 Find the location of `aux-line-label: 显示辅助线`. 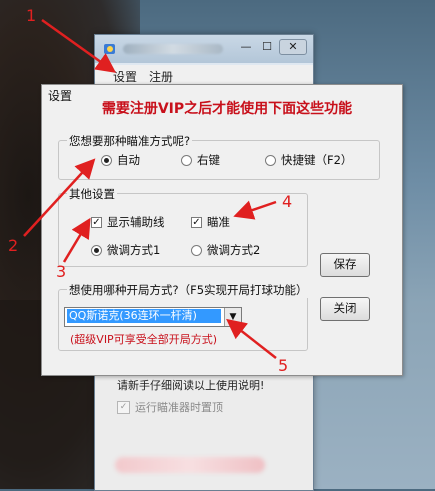

aux-line-label: 显示辅助线 is located at coordinates (136, 222).